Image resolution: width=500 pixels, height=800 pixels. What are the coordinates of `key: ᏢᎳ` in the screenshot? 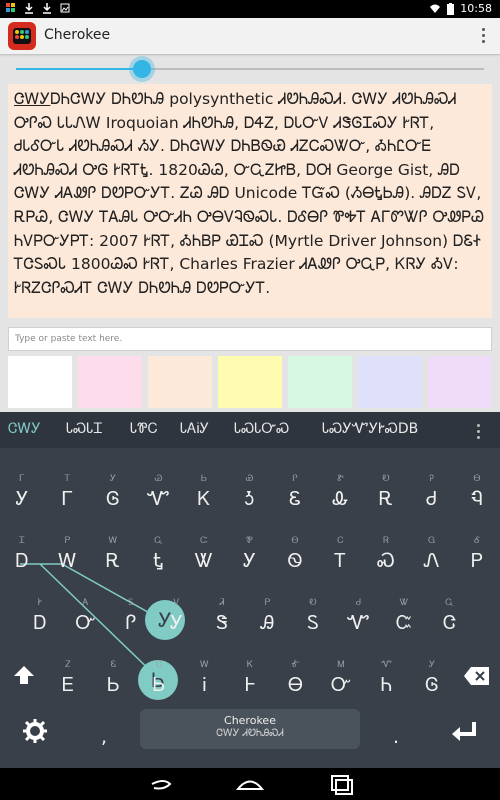 It's located at (68, 561).